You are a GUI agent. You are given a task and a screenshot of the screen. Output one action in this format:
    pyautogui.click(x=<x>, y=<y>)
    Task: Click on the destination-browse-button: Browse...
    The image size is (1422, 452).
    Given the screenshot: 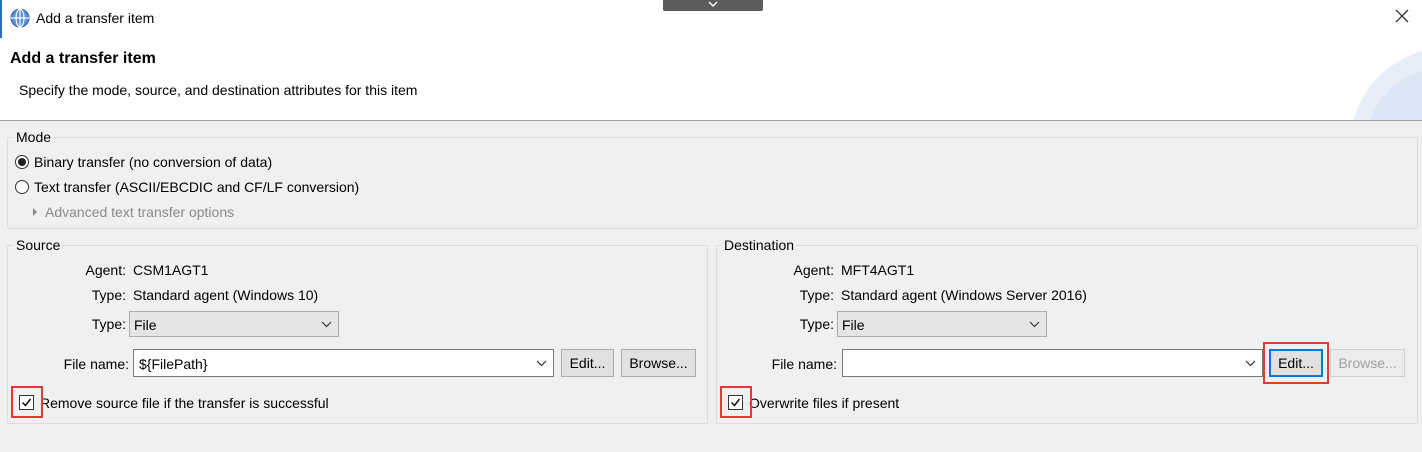 What is the action you would take?
    pyautogui.click(x=1367, y=363)
    